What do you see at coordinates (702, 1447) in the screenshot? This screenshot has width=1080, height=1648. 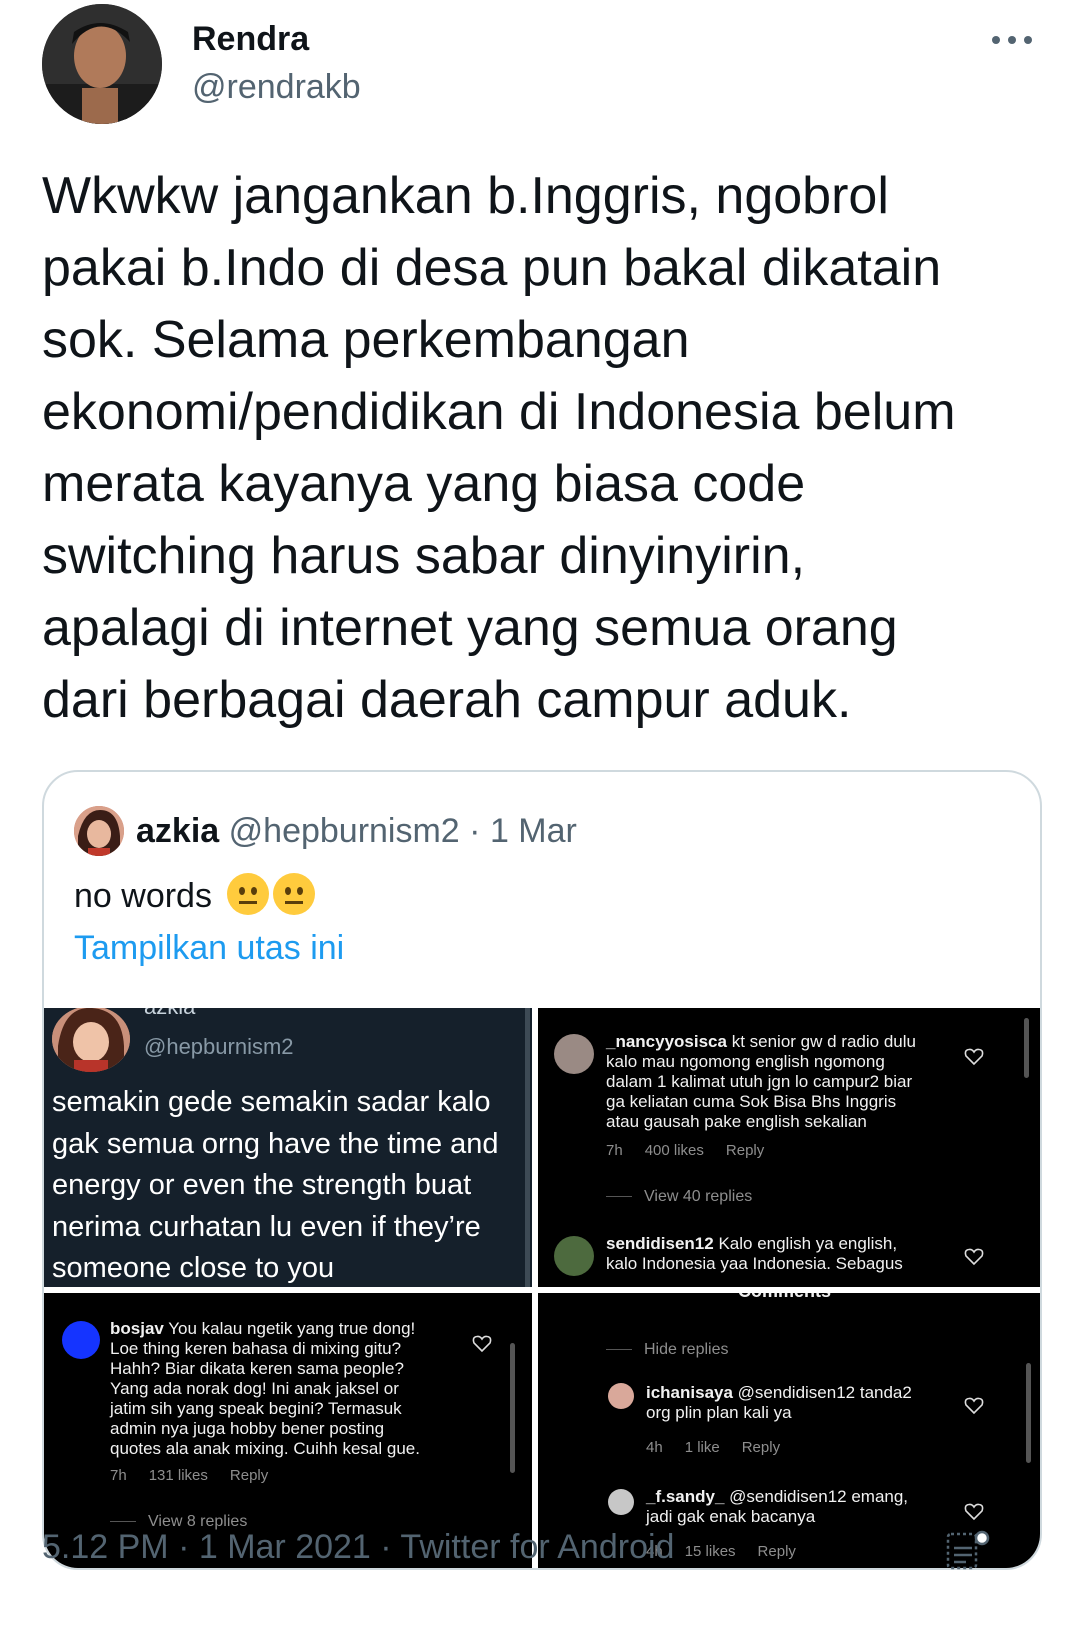 I see `reply-likes: 1 like` at bounding box center [702, 1447].